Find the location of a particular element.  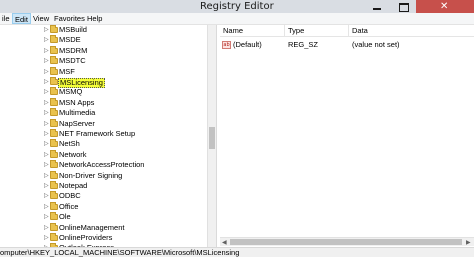

tree-item-msdtc: ▷ MSDTC is located at coordinates (103, 61).